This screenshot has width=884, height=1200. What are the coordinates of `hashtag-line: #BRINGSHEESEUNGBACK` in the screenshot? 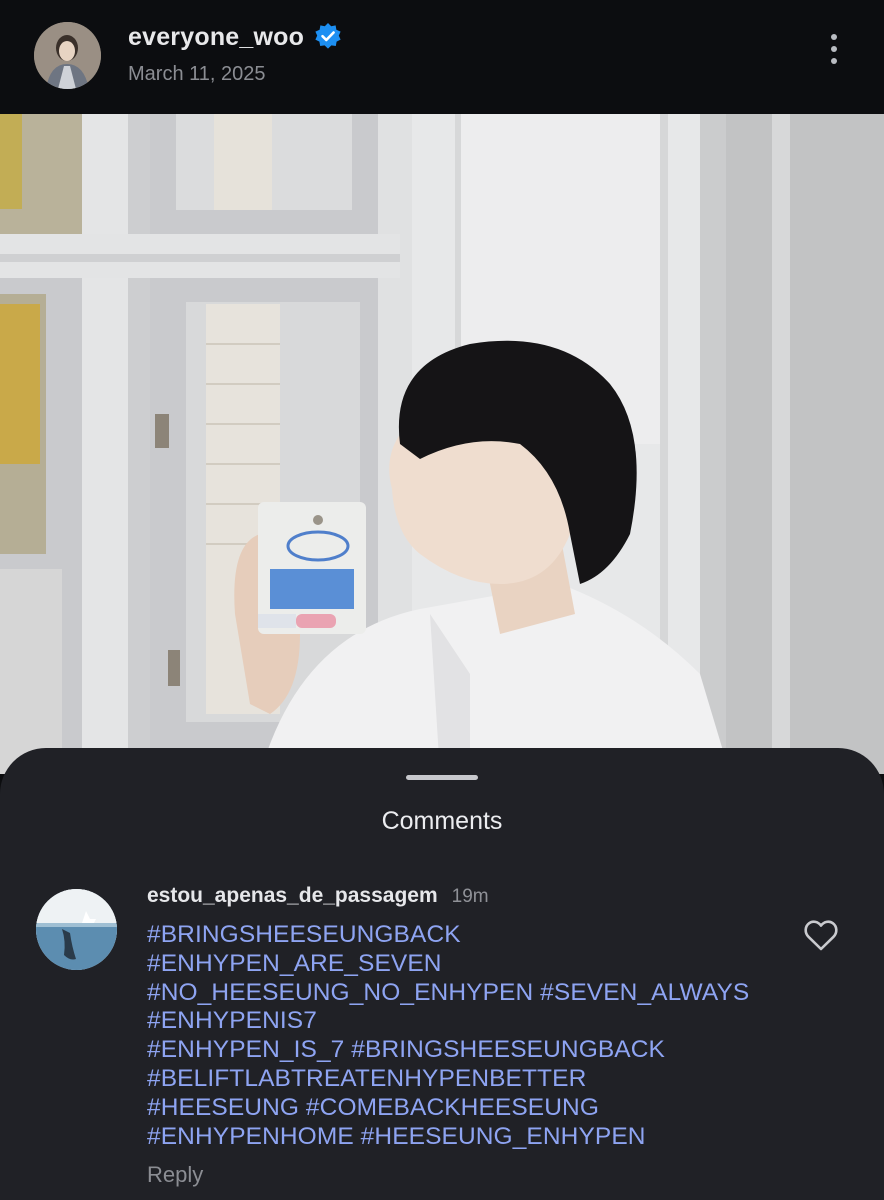 It's located at (467, 935).